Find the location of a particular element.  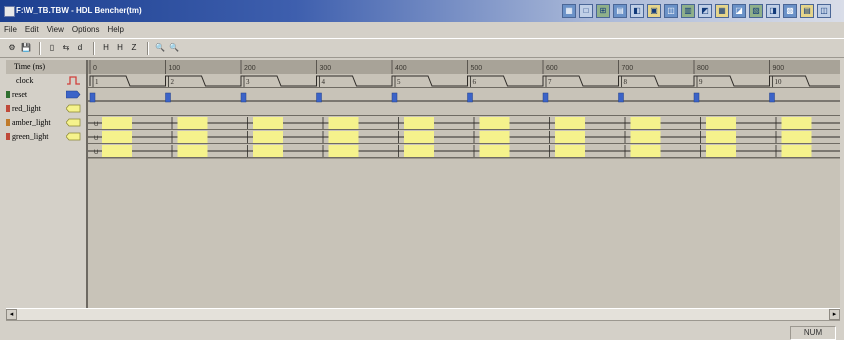

time-header: Time (ns) is located at coordinates (46, 67).